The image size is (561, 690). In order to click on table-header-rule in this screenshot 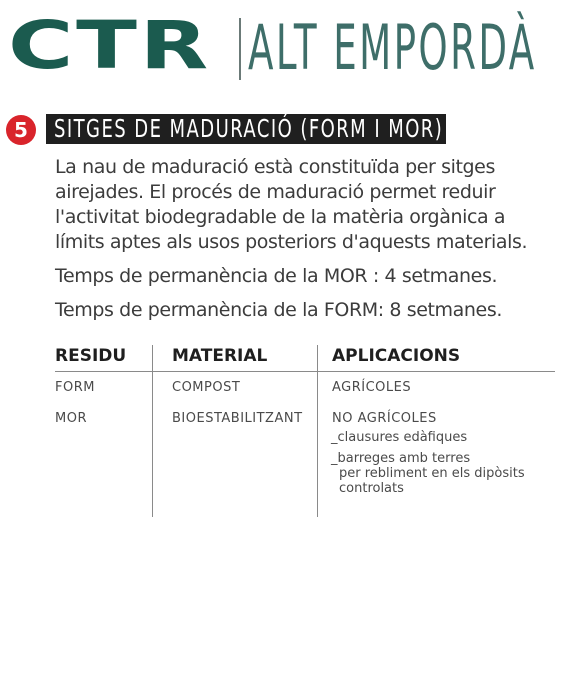, I will do `click(305, 371)`.